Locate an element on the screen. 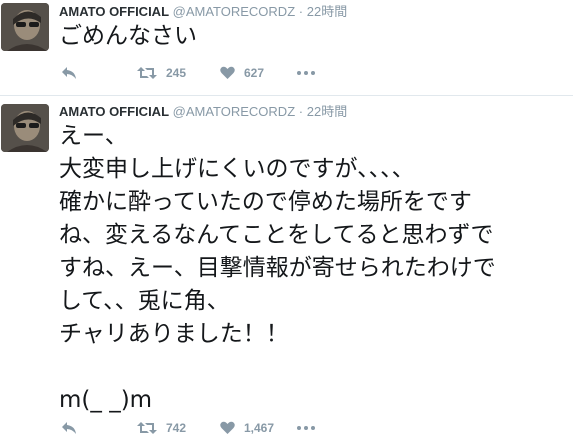 This screenshot has height=440, width=573. retweet-count: 245 is located at coordinates (176, 73).